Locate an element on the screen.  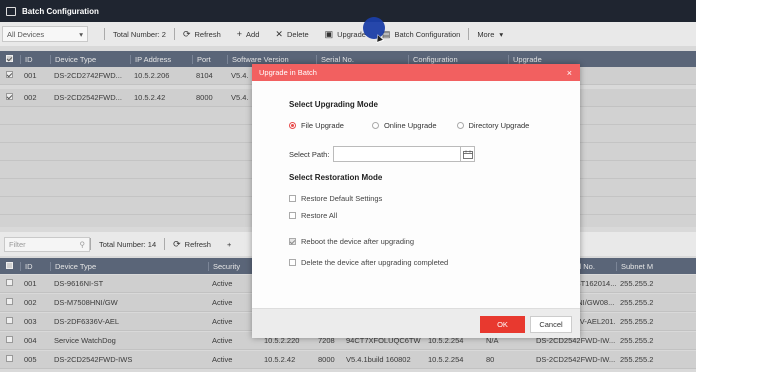
radio-online-upgrade: Online Upgrade is located at coordinates (404, 125).